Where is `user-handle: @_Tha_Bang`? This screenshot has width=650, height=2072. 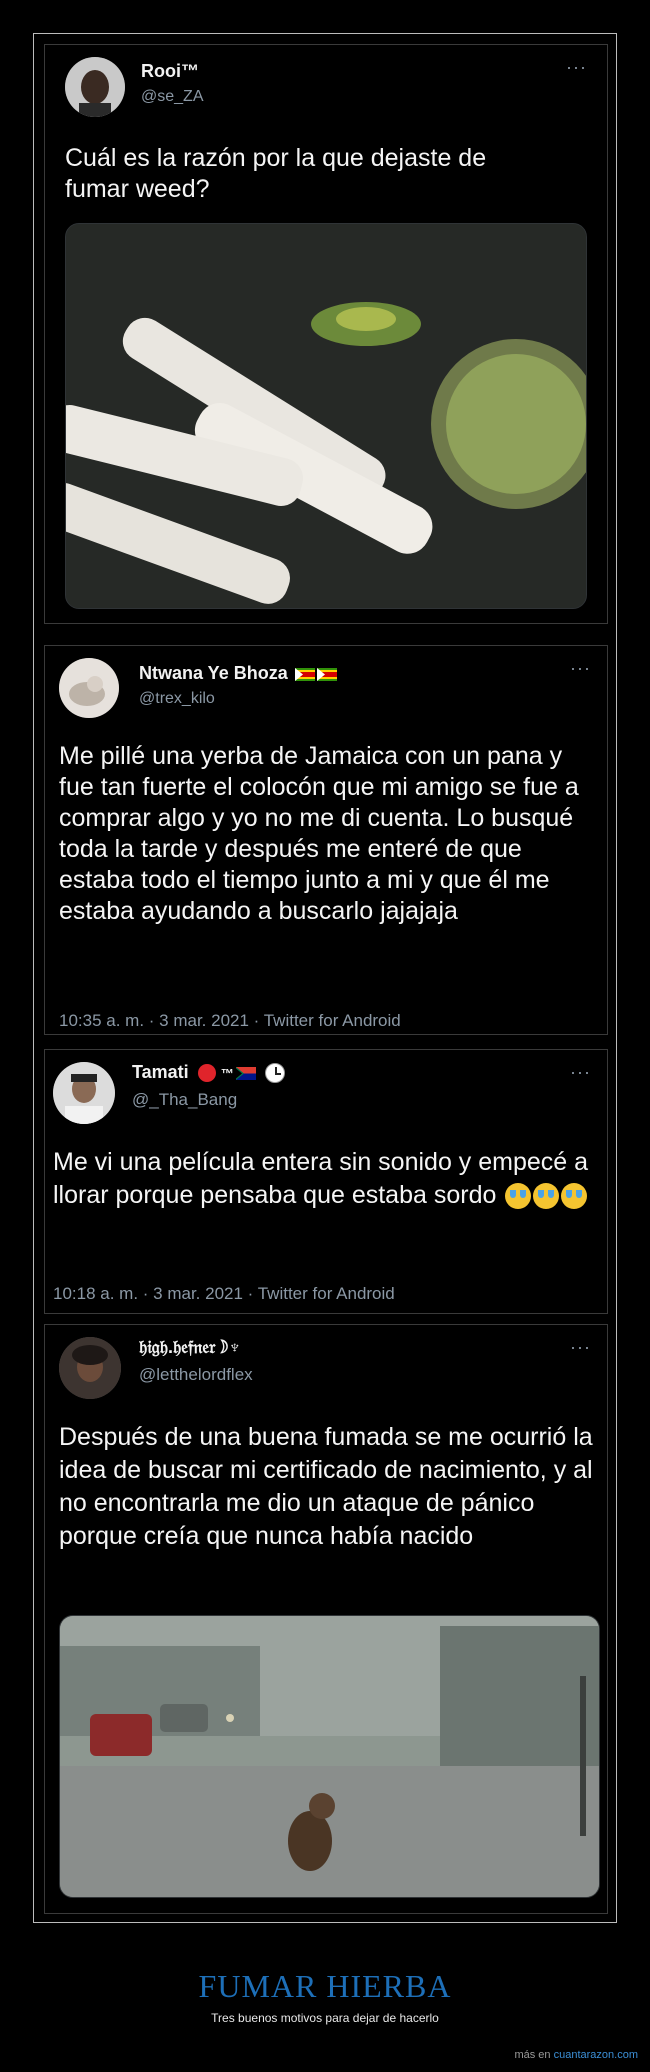
user-handle: @_Tha_Bang is located at coordinates (184, 1100).